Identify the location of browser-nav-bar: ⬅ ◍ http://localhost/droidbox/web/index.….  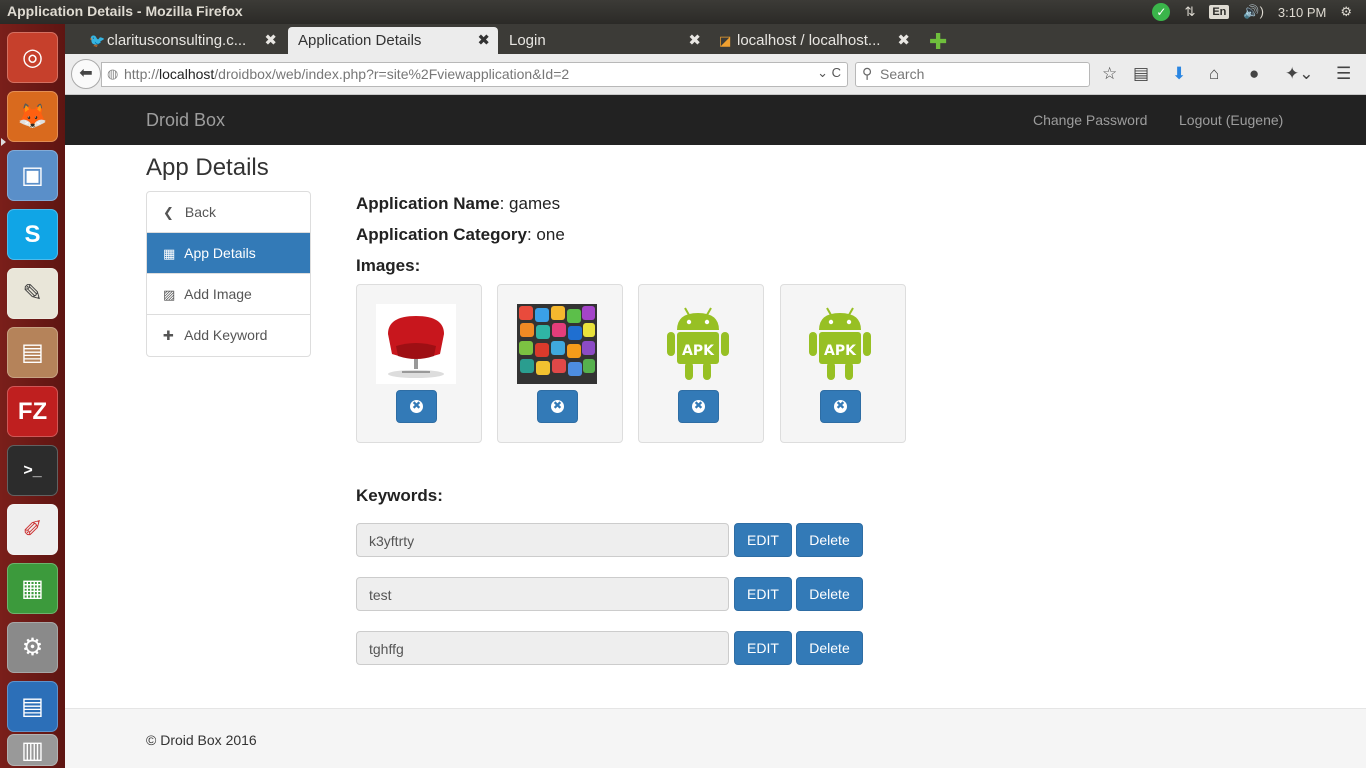
(715, 74).